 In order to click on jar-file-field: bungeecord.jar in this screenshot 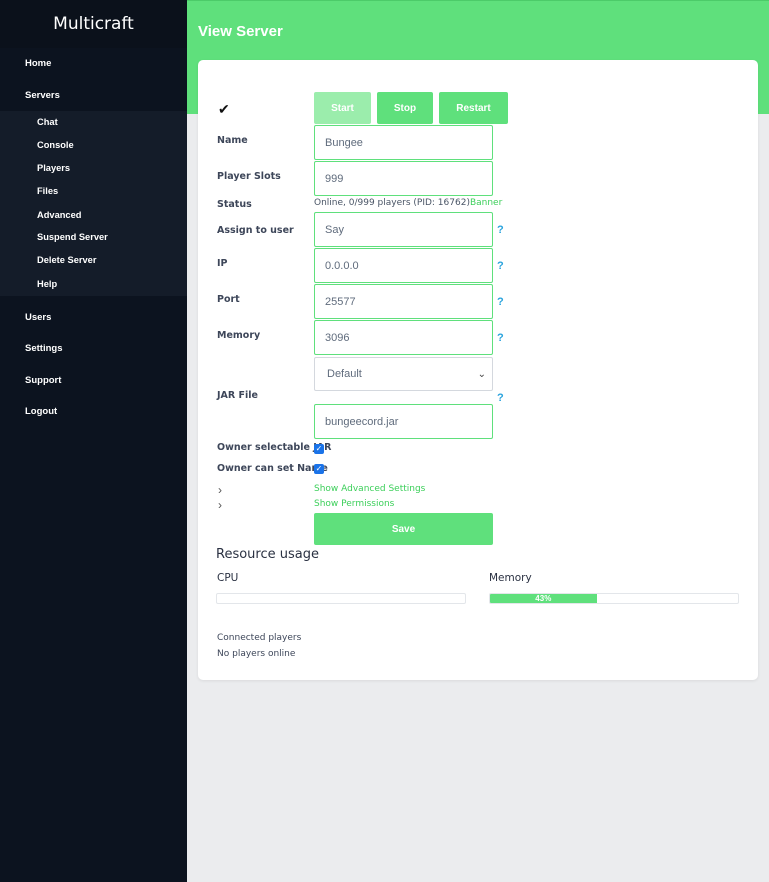, I will do `click(403, 421)`.